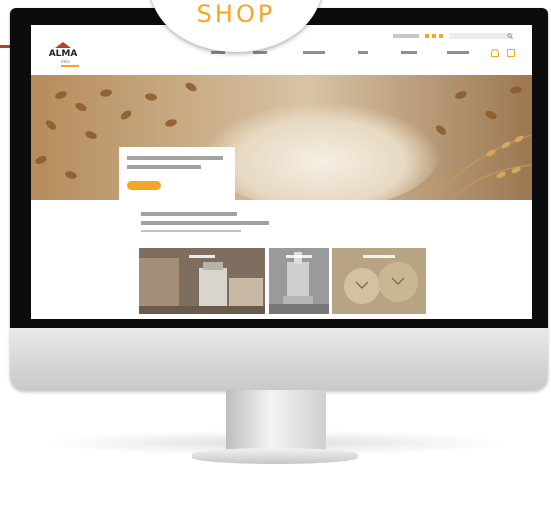 This screenshot has width=551, height=507. What do you see at coordinates (481, 36) in the screenshot?
I see `search-input` at bounding box center [481, 36].